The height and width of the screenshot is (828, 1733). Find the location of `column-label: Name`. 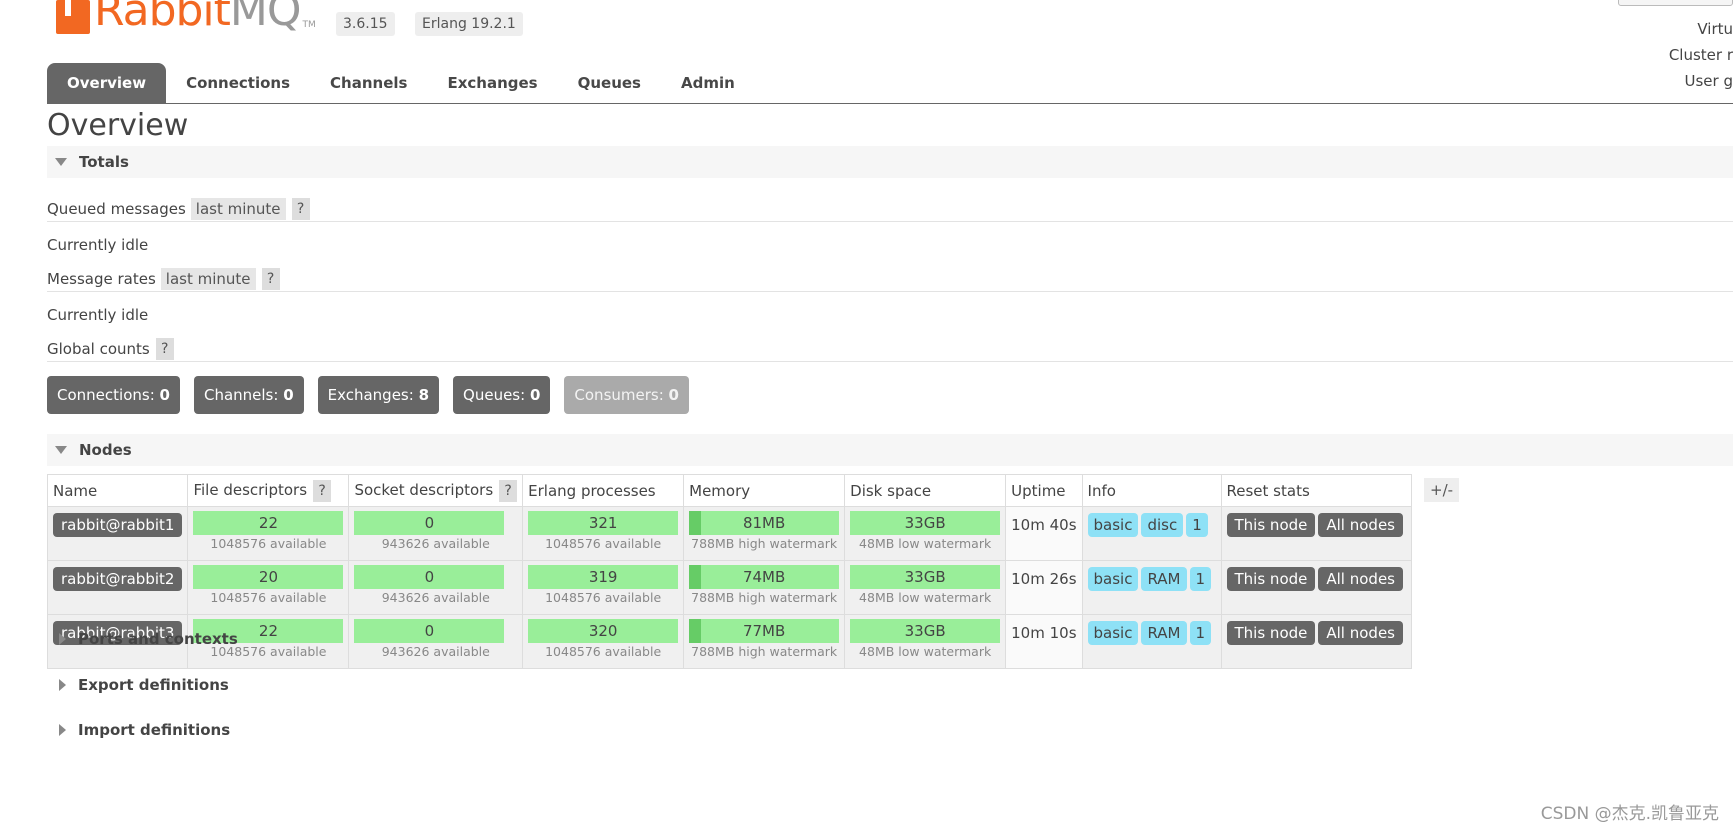

column-label: Name is located at coordinates (75, 490).